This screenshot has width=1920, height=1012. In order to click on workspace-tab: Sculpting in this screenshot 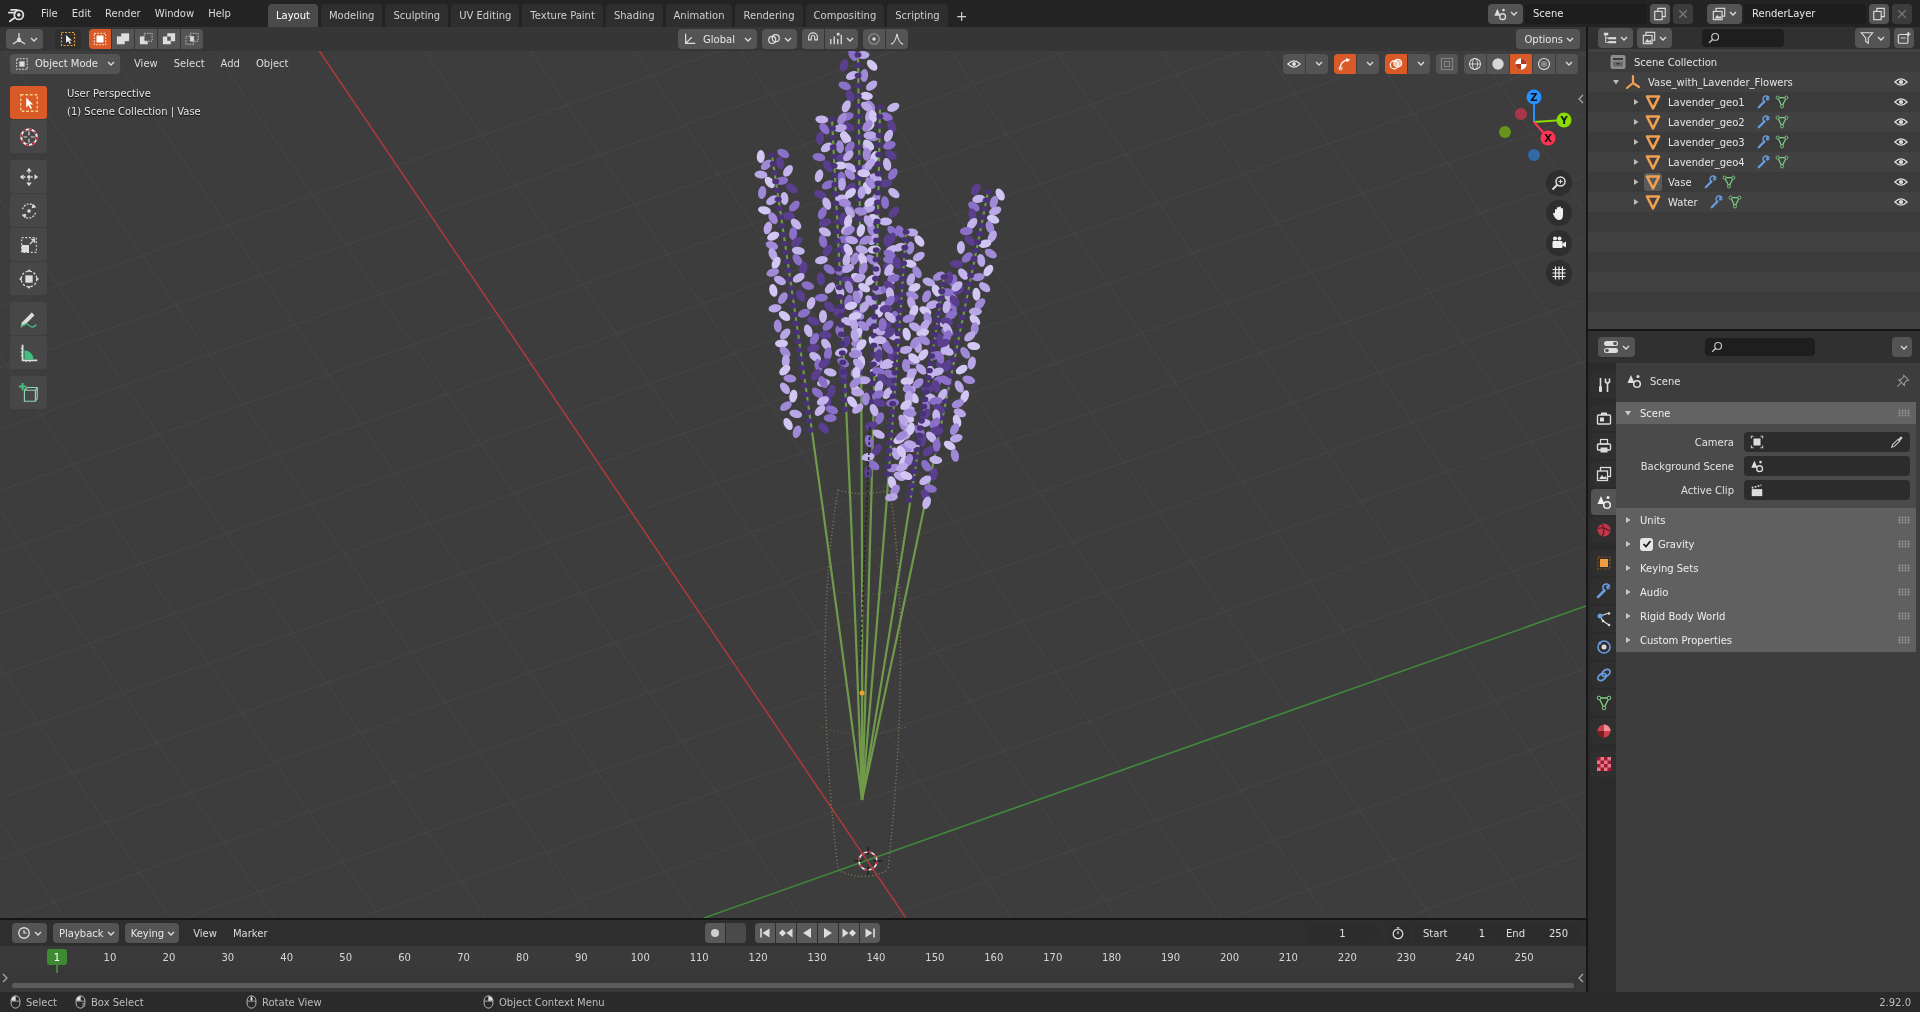, I will do `click(417, 15)`.